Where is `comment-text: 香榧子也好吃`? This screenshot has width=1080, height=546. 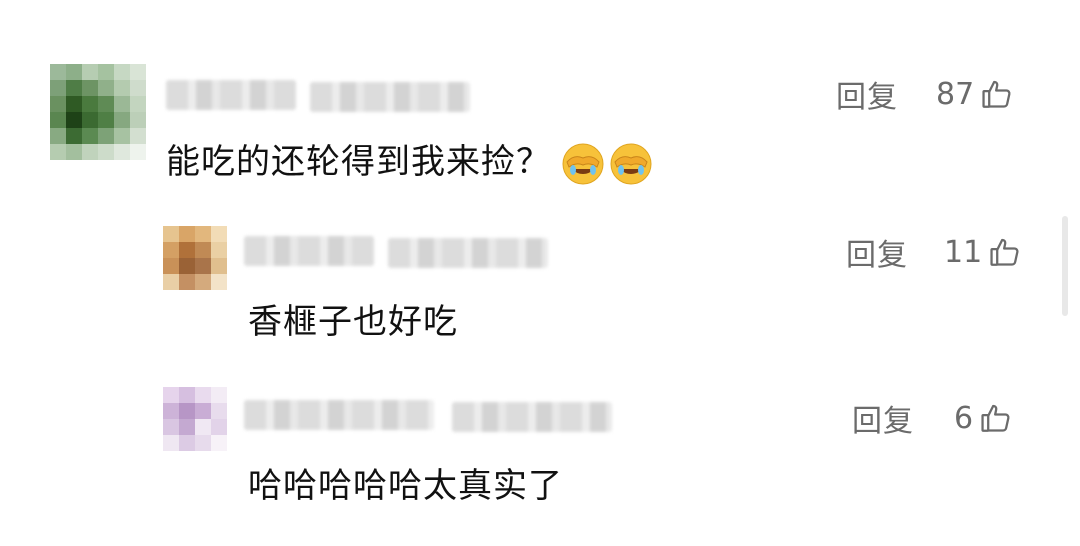
comment-text: 香榧子也好吃 is located at coordinates (353, 322).